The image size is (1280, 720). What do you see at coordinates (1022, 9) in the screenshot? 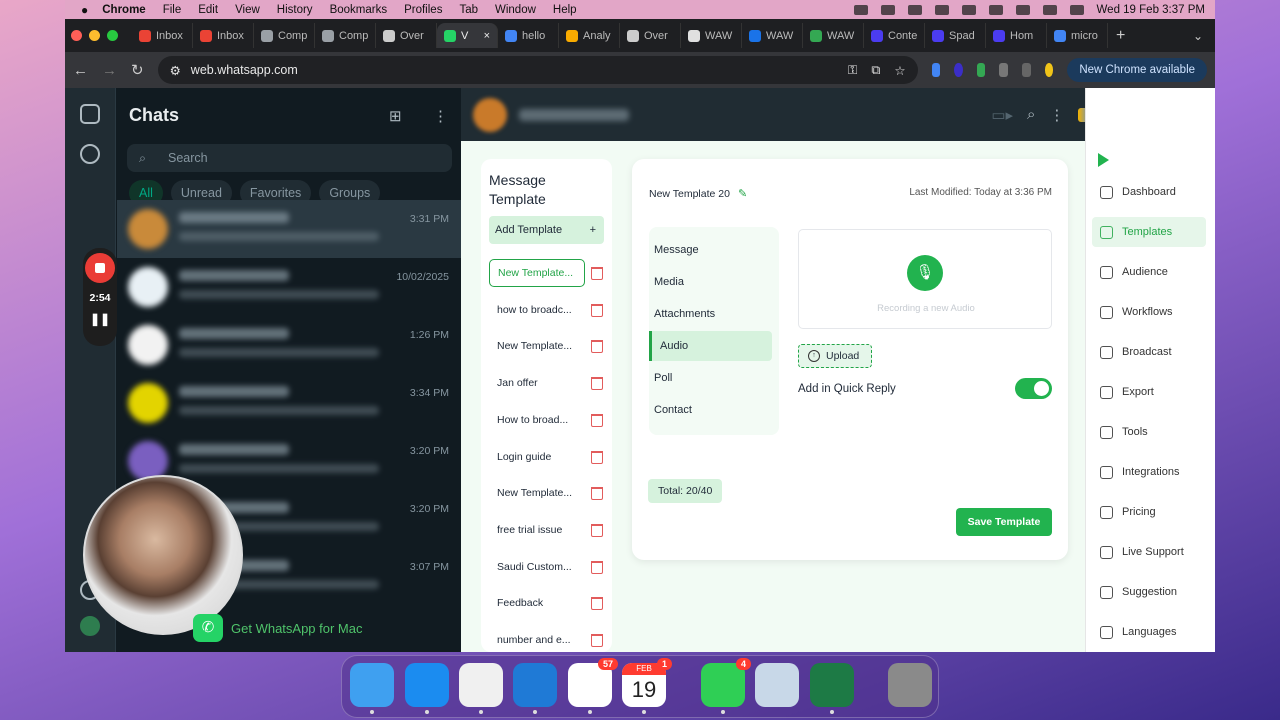
I see `spotlight-icon` at bounding box center [1022, 9].